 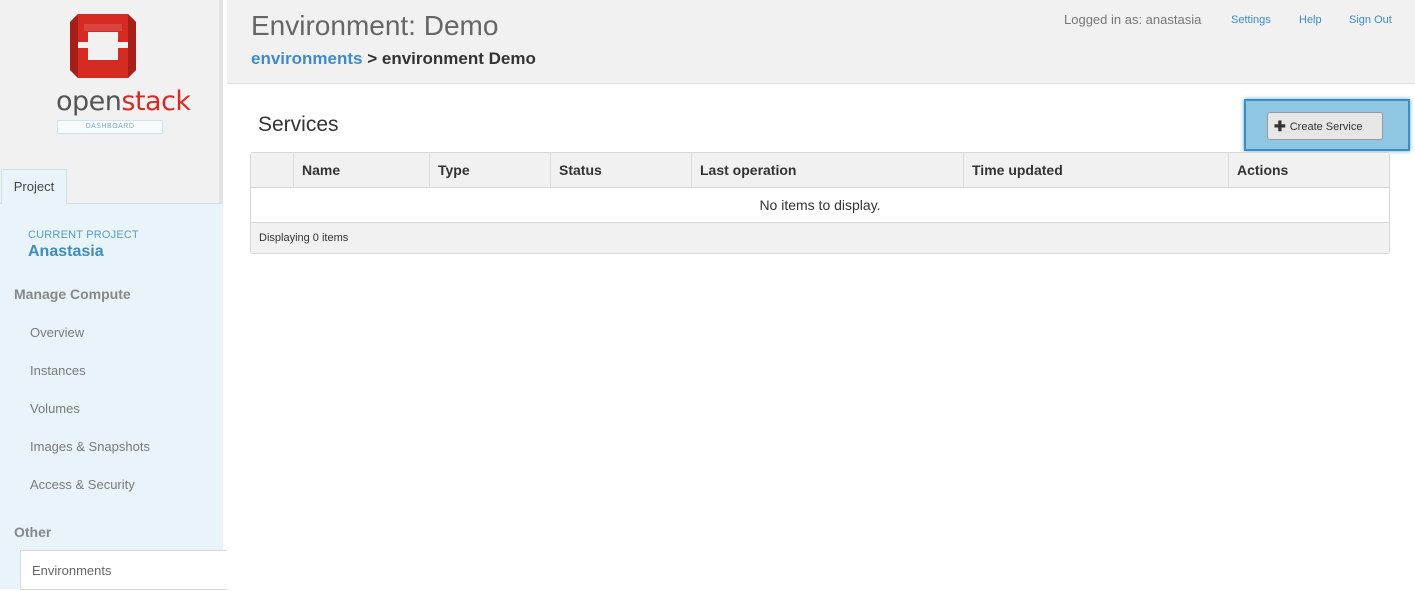 I want to click on column-header-type: Type, so click(x=489, y=170).